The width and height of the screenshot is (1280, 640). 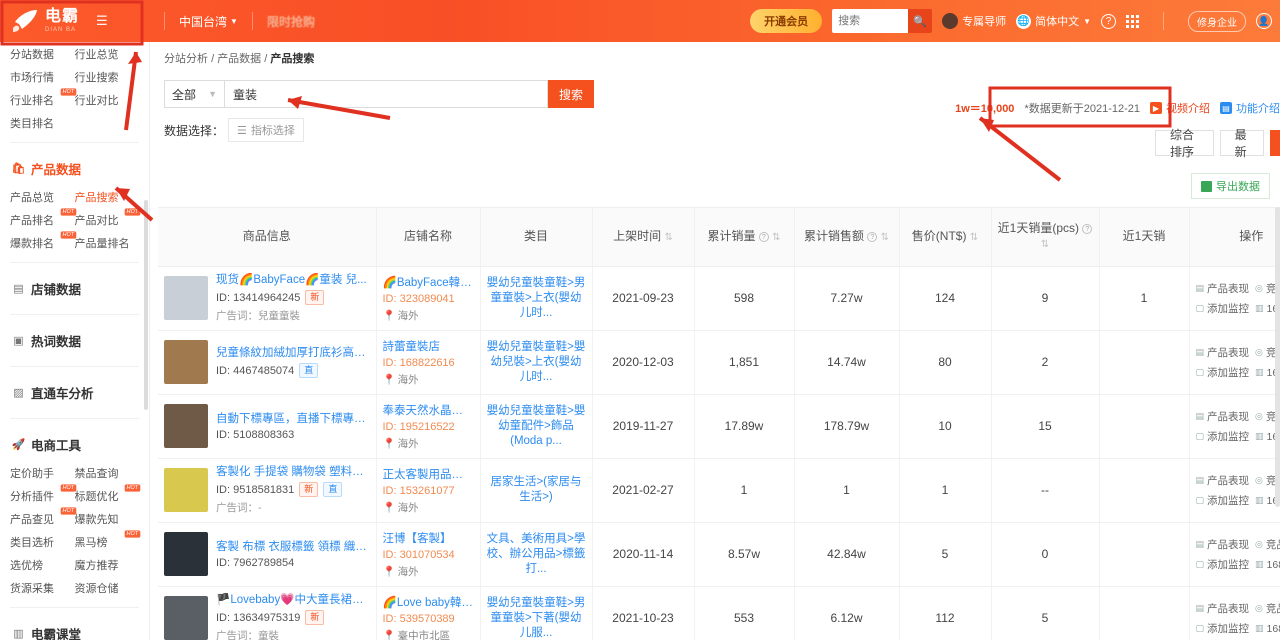 What do you see at coordinates (43, 218) in the screenshot?
I see `sidebar-item-product-rank: 产品排名 HOT` at bounding box center [43, 218].